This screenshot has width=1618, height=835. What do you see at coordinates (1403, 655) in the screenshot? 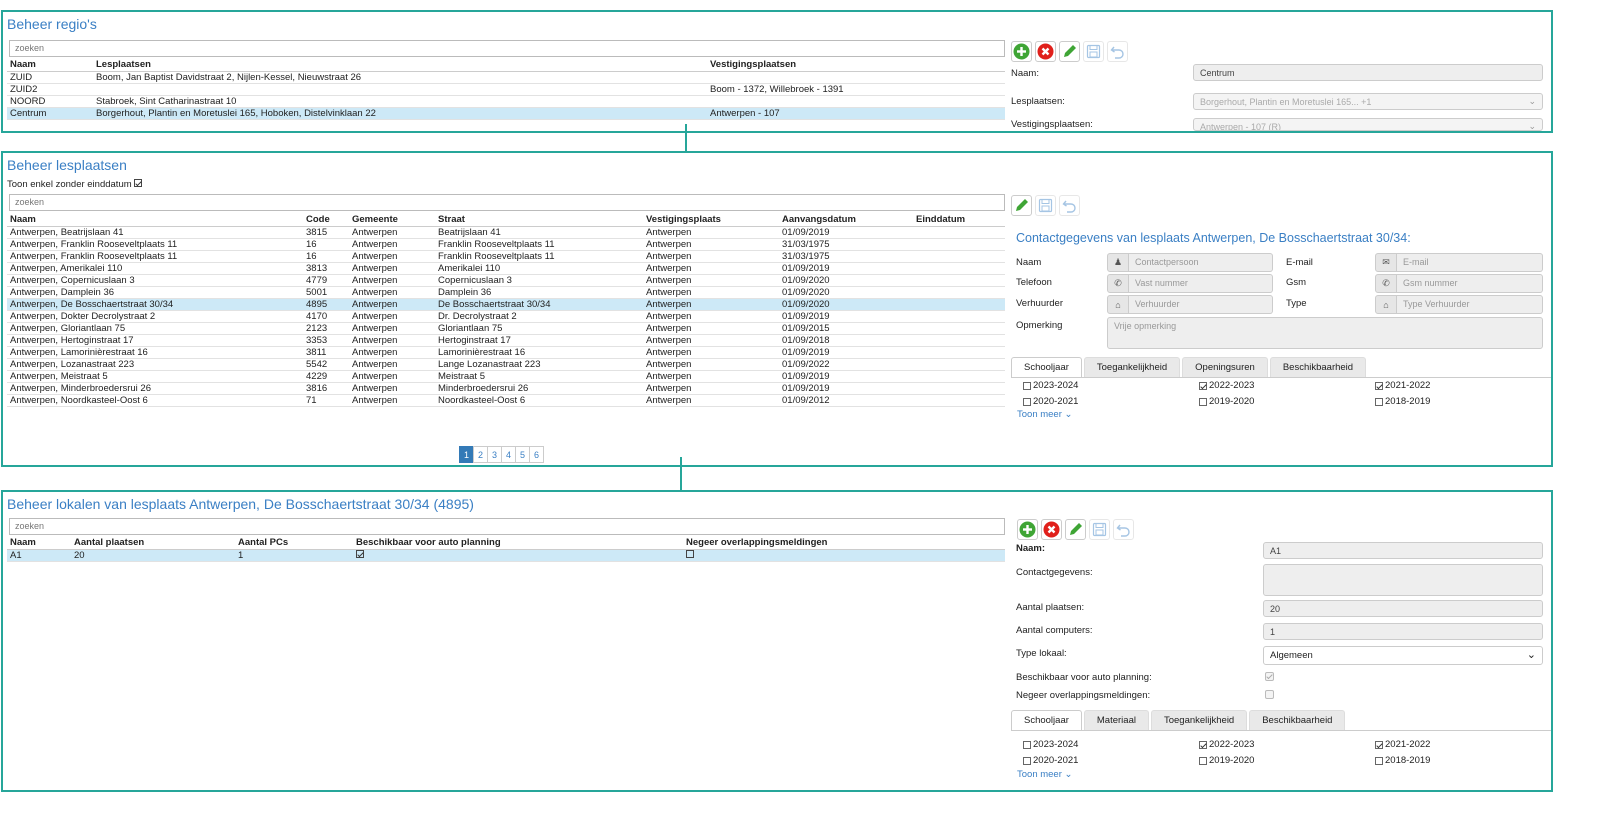
I see `lokaal-type-select: Algemeen ⌄` at bounding box center [1403, 655].